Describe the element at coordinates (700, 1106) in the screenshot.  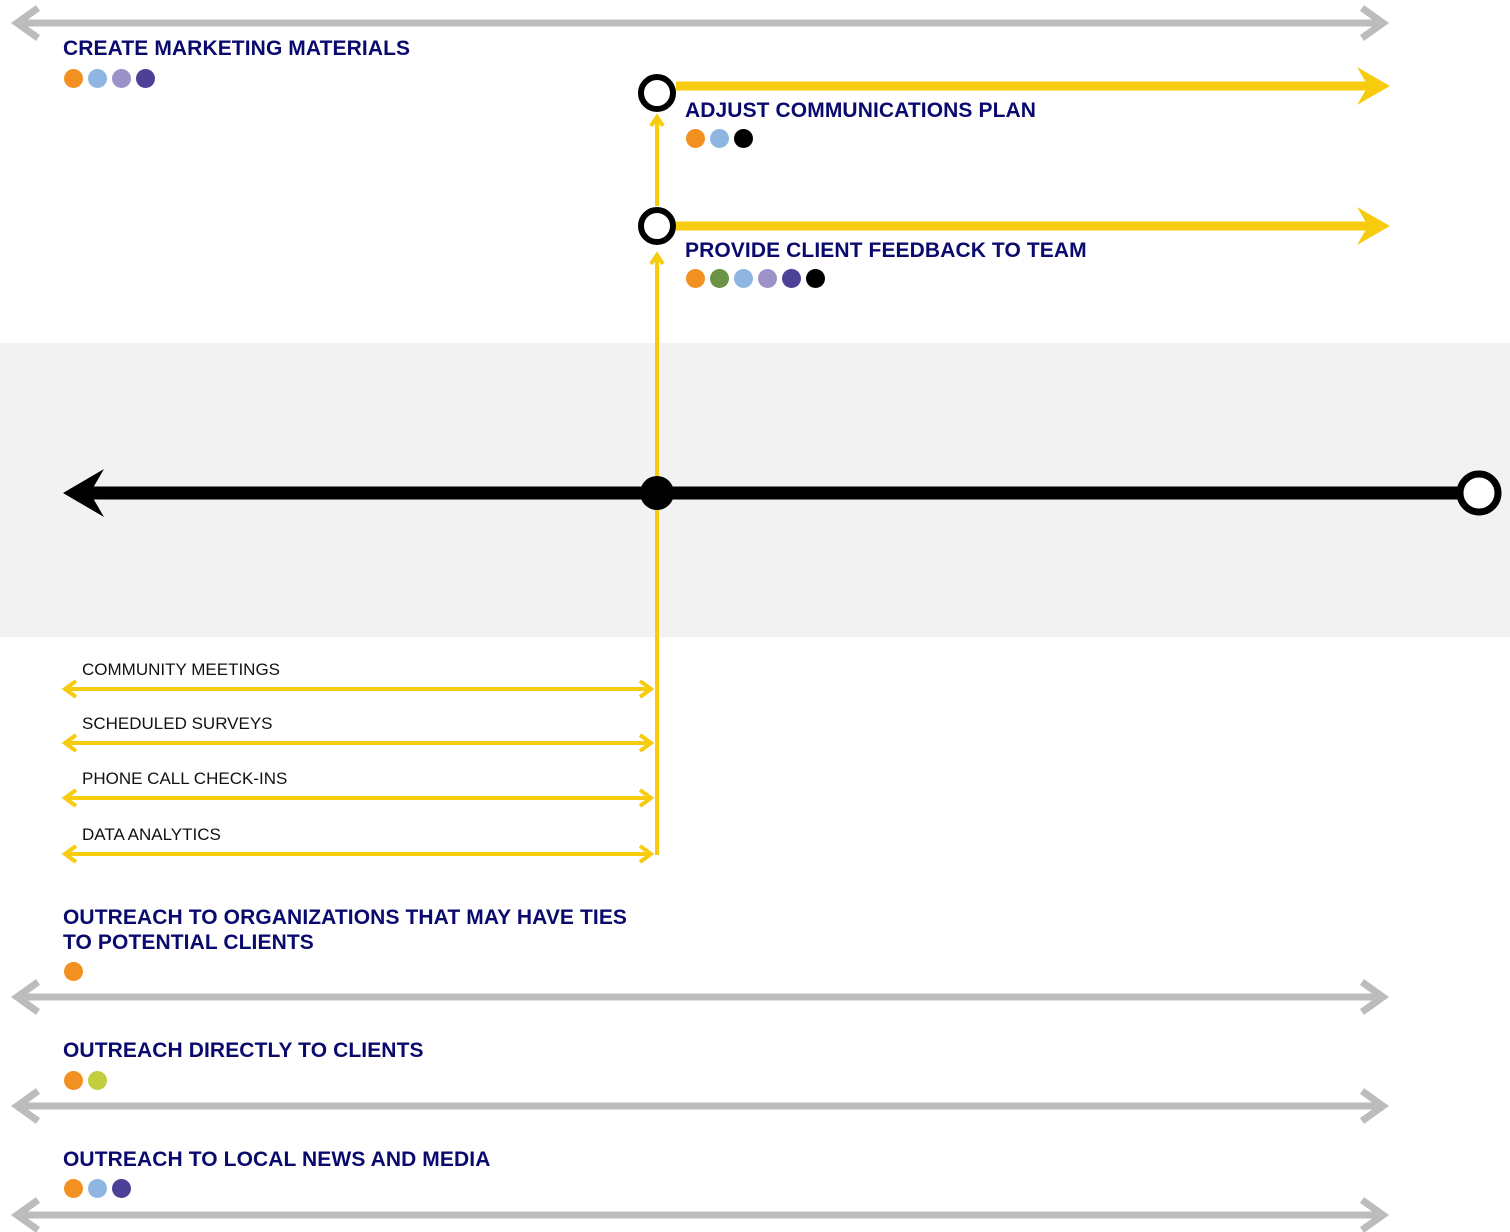
I see `gray-double-arrow-clients` at that location.